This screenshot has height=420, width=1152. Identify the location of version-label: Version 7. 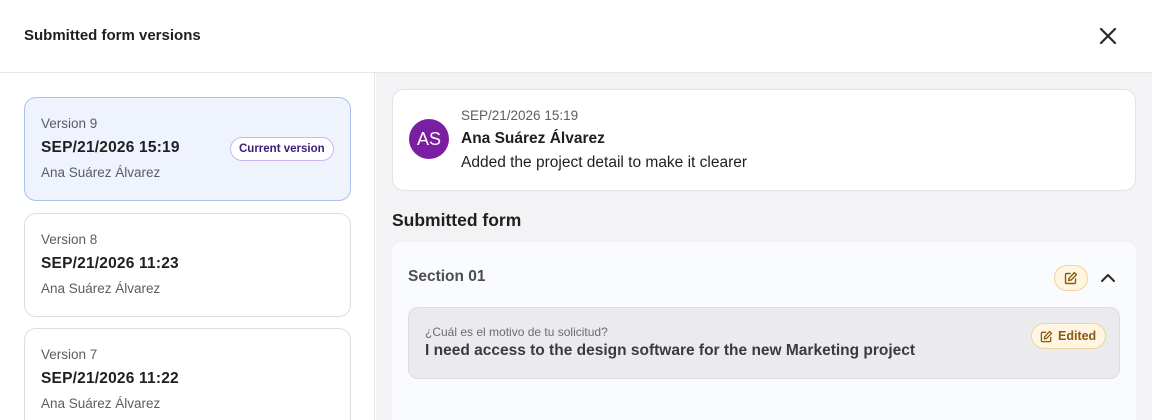
(69, 354).